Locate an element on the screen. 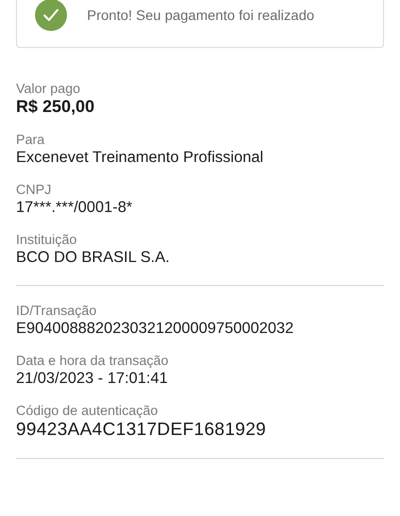 The width and height of the screenshot is (400, 516). field-label: Instituição is located at coordinates (47, 239).